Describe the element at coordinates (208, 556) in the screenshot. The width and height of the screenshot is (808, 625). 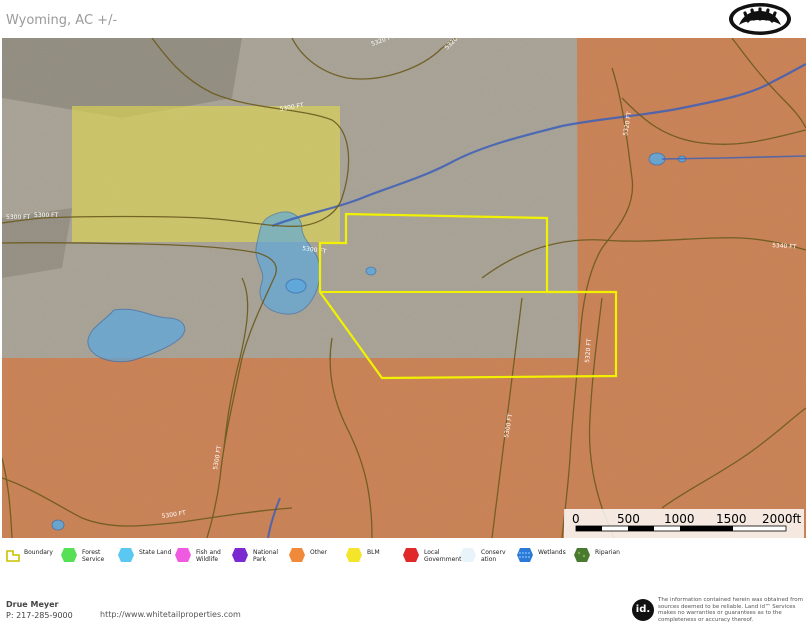
I see `legend-label: Fish and Wildlife` at that location.